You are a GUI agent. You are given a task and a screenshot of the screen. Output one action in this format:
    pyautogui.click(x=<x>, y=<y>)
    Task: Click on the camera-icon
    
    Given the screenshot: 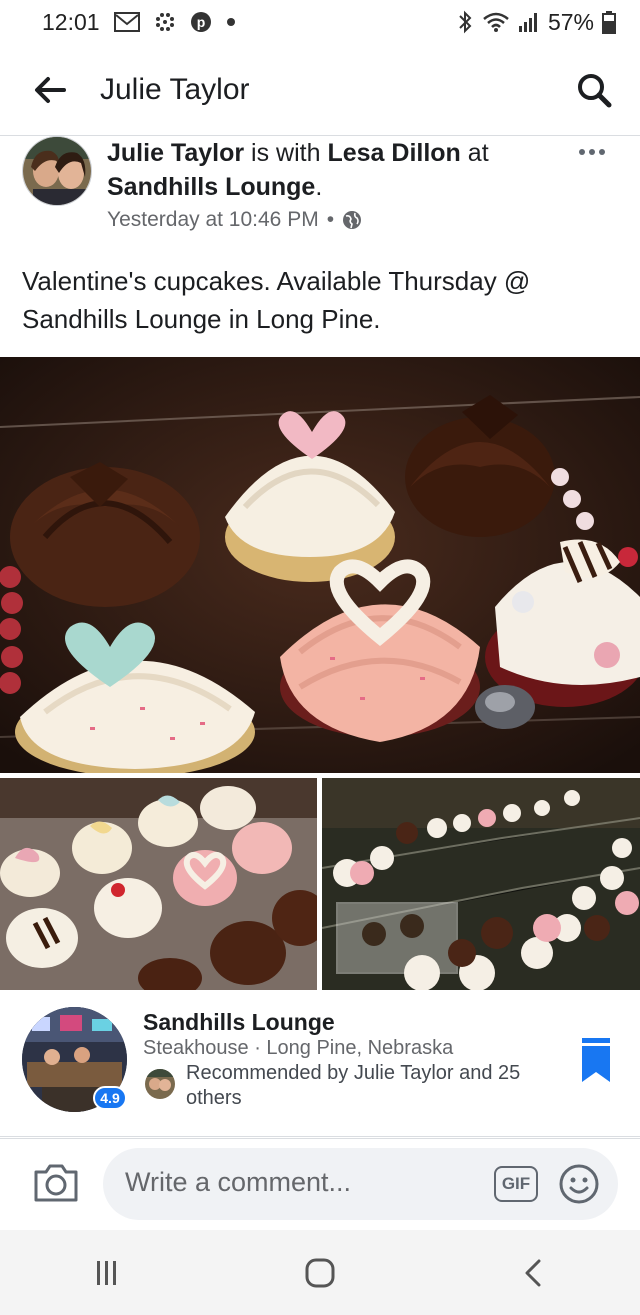 What is the action you would take?
    pyautogui.click(x=56, y=1183)
    